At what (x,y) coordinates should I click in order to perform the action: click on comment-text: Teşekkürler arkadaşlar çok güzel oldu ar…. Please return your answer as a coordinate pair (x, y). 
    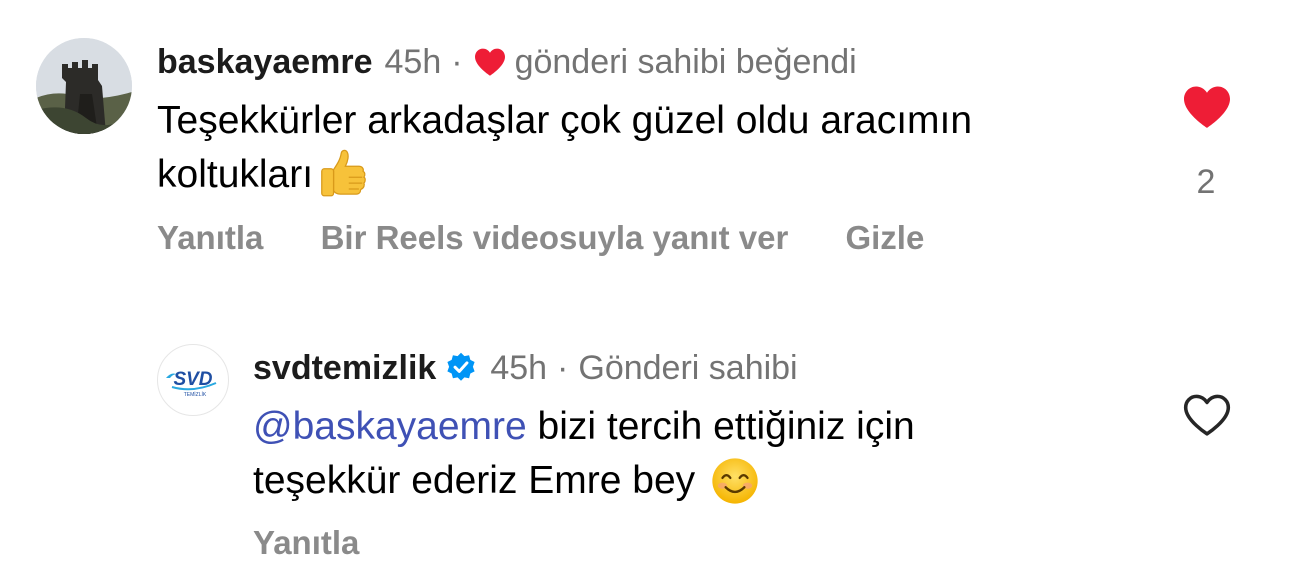
    Looking at the image, I should click on (647, 148).